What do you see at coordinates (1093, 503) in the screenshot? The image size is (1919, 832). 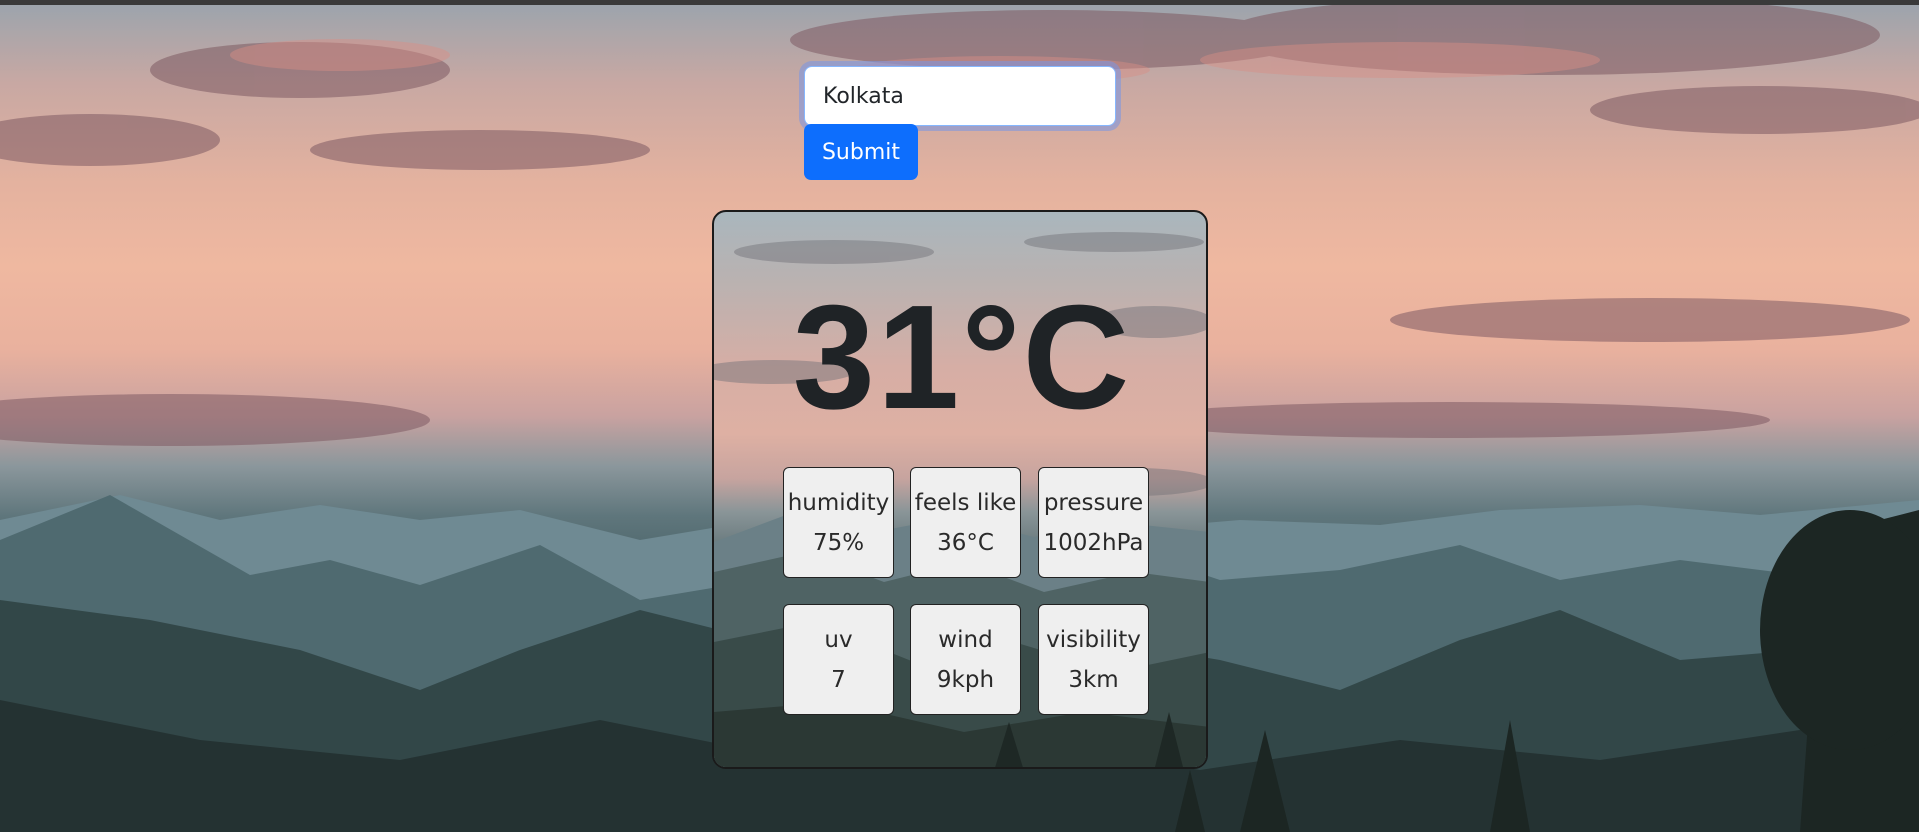 I see `stat-label: pressure` at bounding box center [1093, 503].